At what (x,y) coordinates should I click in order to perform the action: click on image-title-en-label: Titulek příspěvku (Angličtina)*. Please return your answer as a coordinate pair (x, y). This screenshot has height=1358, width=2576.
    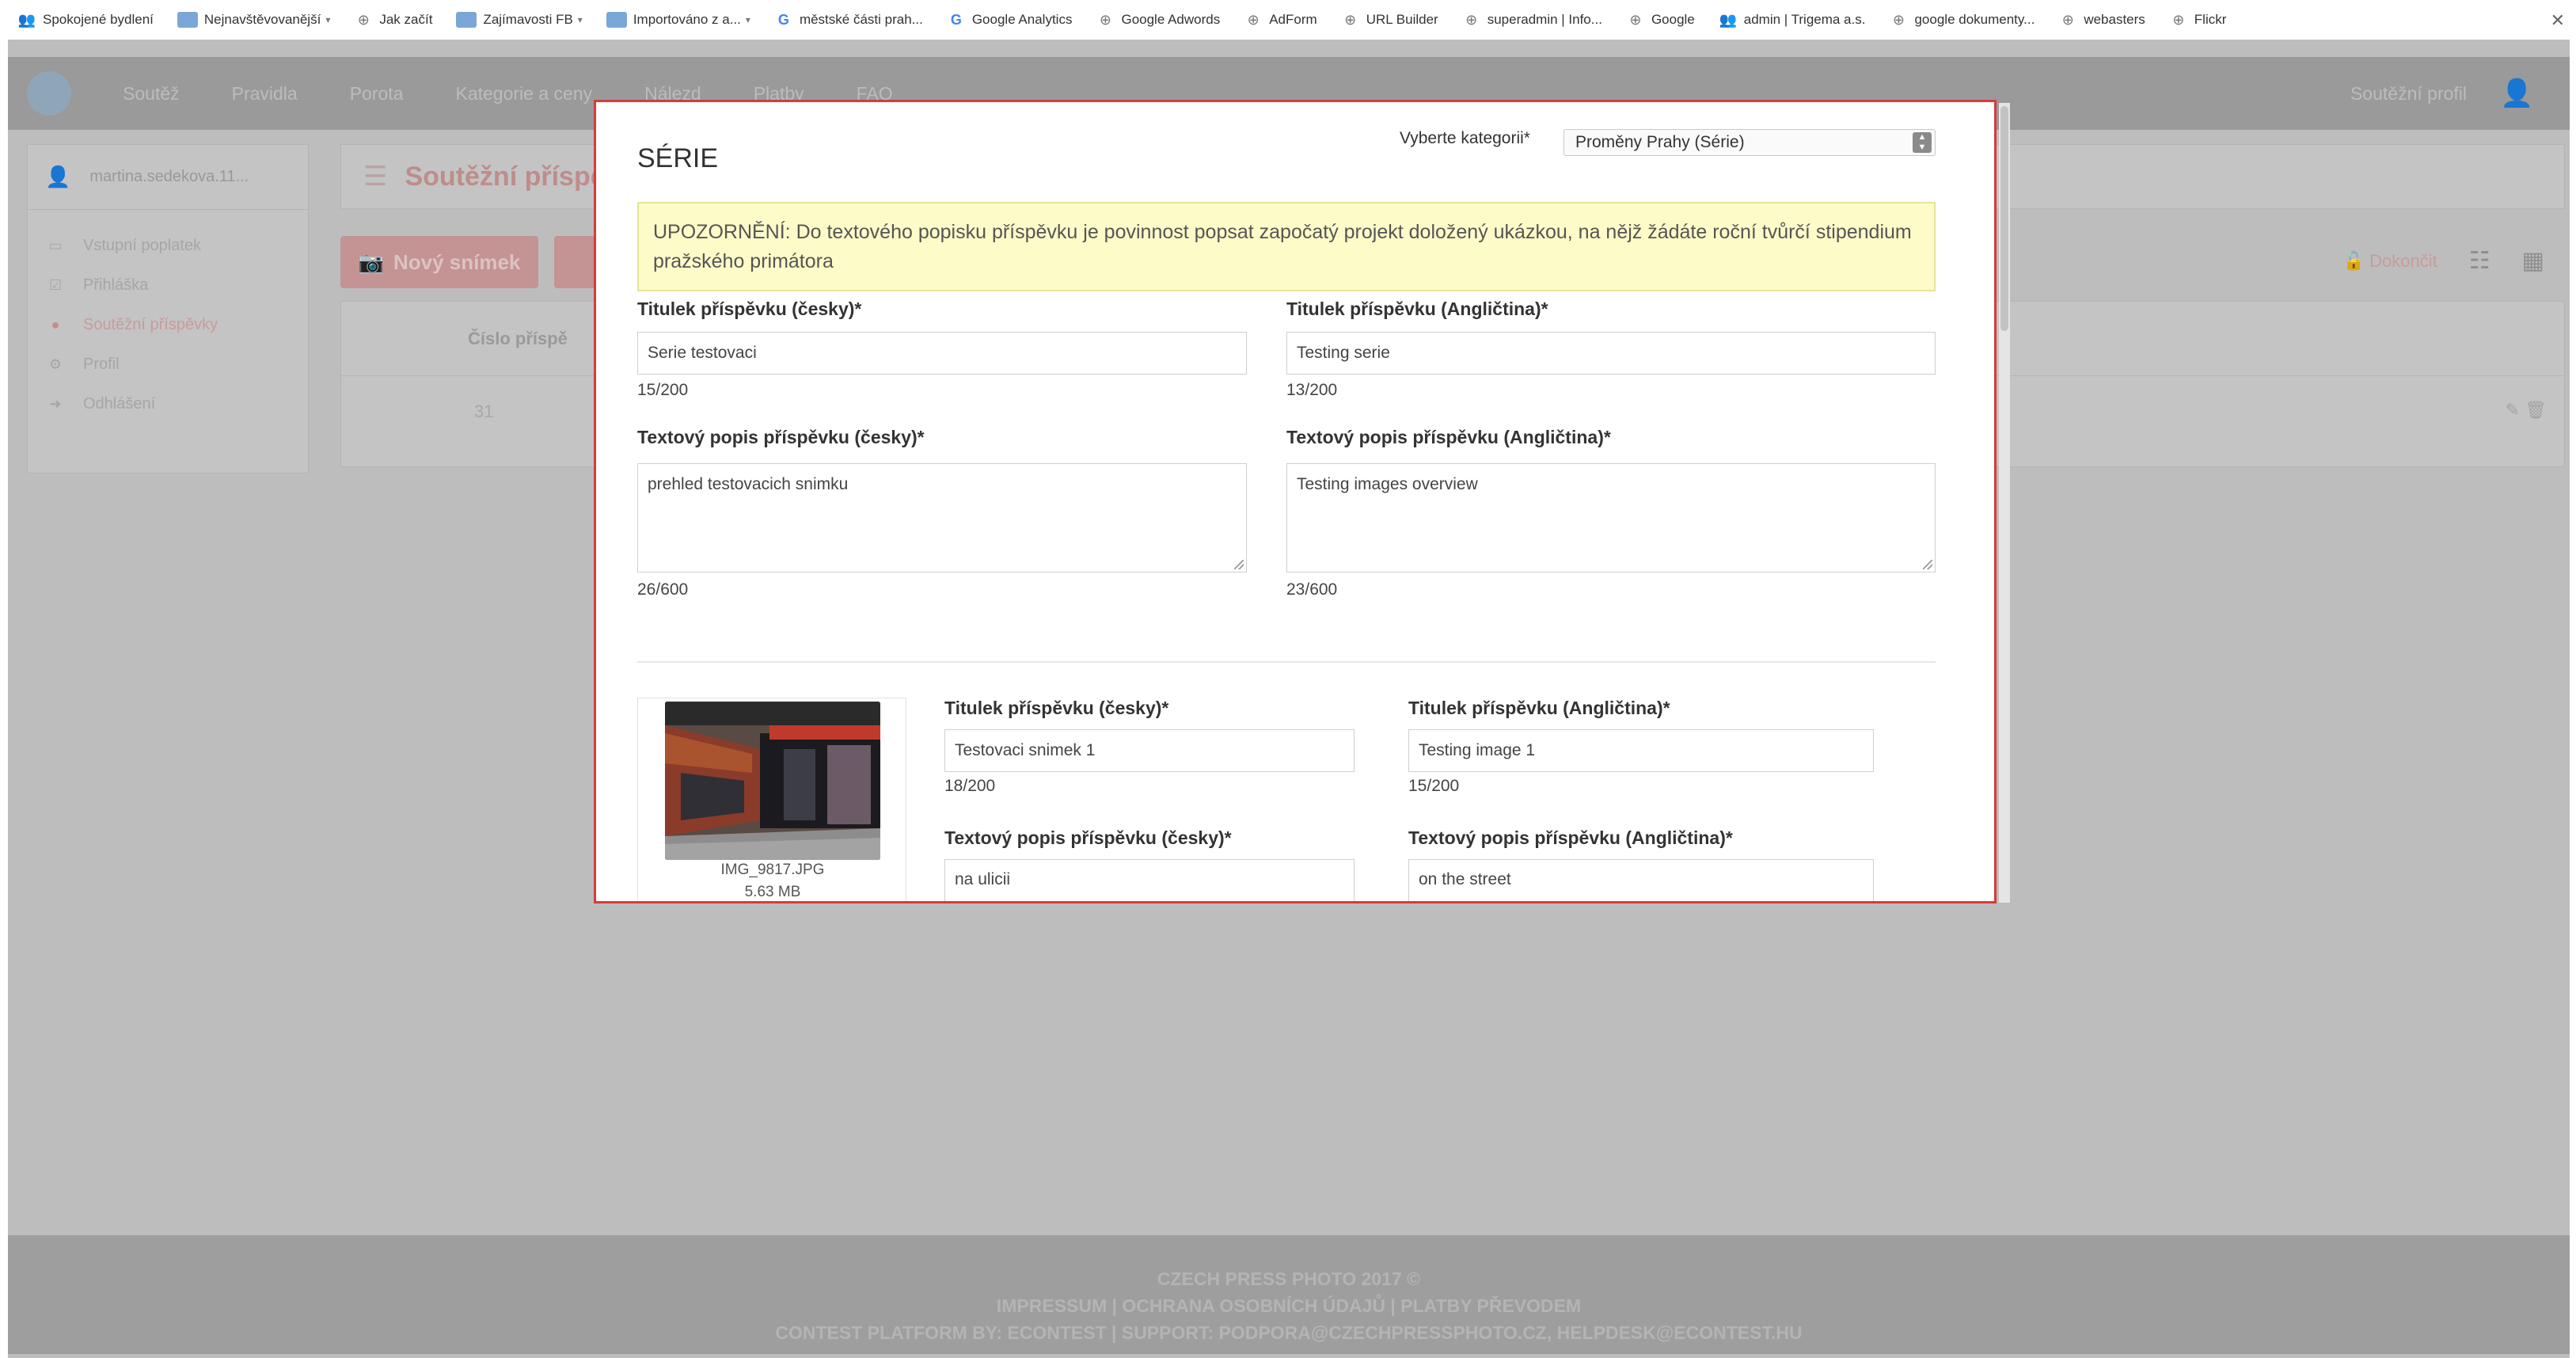
    Looking at the image, I should click on (1539, 708).